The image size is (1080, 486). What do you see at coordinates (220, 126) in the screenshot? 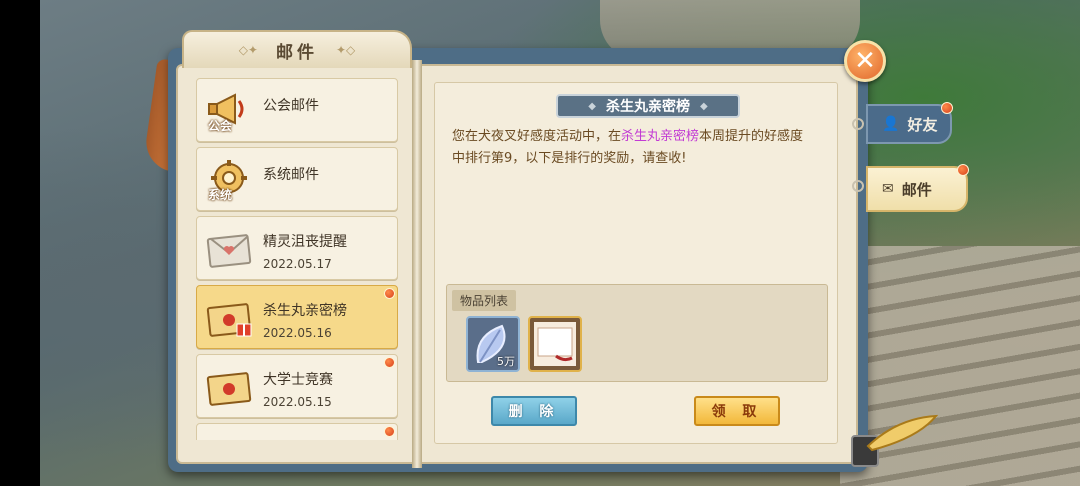
I see `mail-icon-text: 公会` at bounding box center [220, 126].